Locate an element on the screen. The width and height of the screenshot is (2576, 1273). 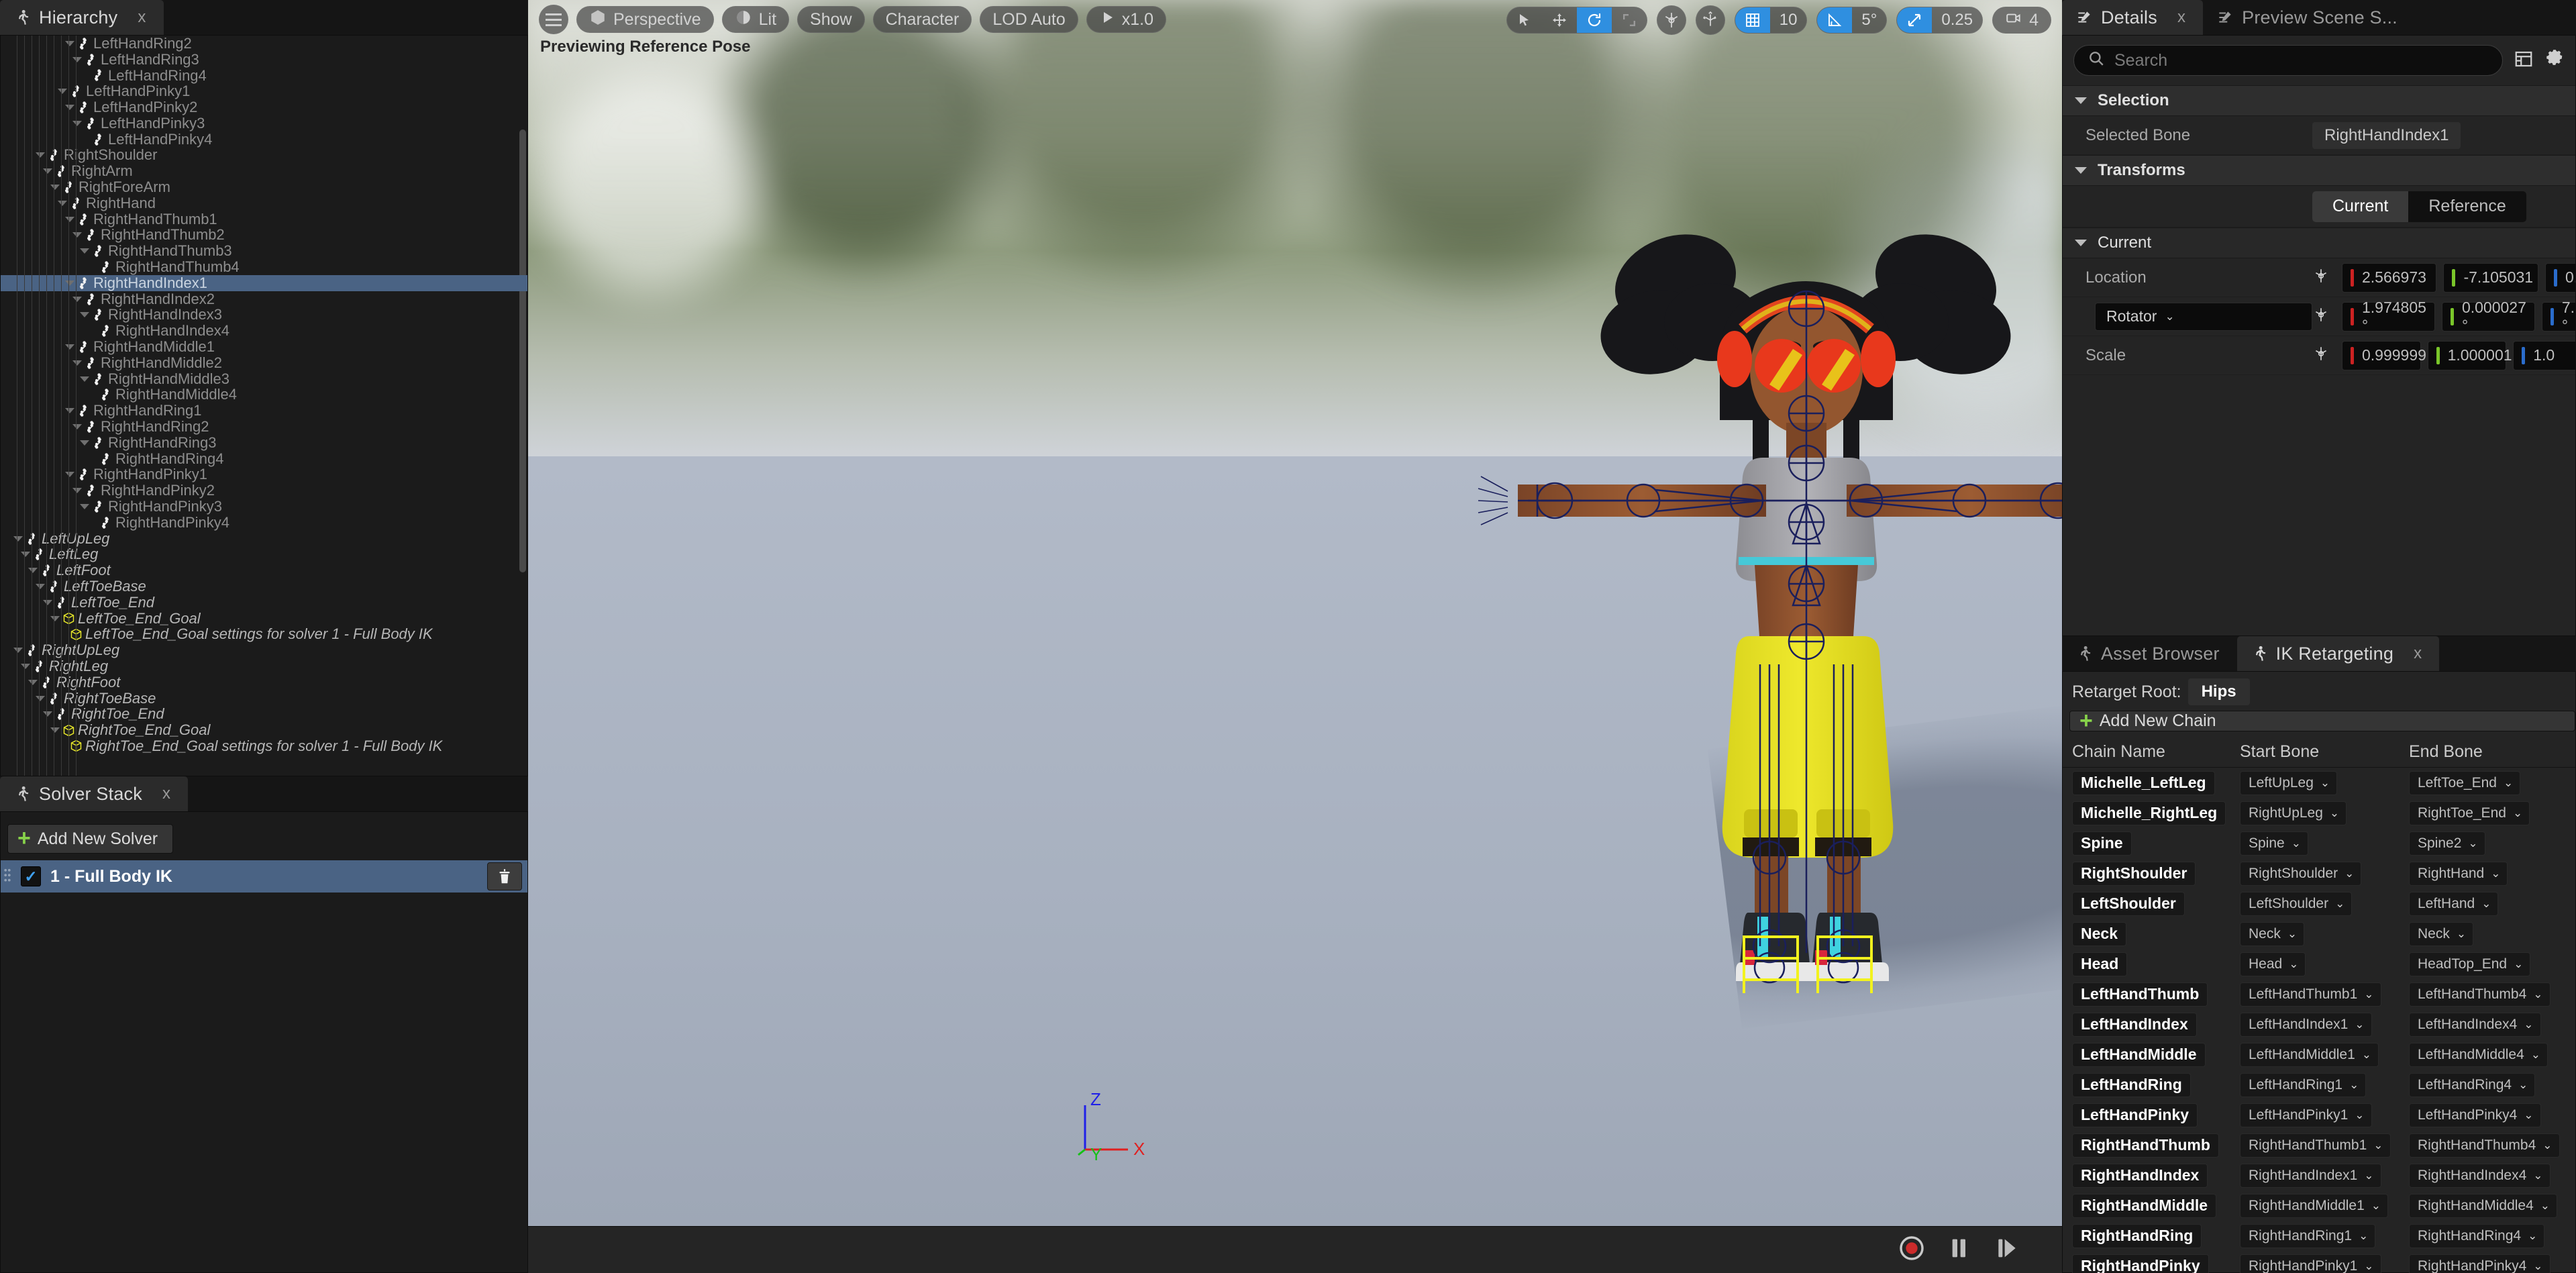
selected-bone-value: RightHandIndex1 is located at coordinates (2386, 135).